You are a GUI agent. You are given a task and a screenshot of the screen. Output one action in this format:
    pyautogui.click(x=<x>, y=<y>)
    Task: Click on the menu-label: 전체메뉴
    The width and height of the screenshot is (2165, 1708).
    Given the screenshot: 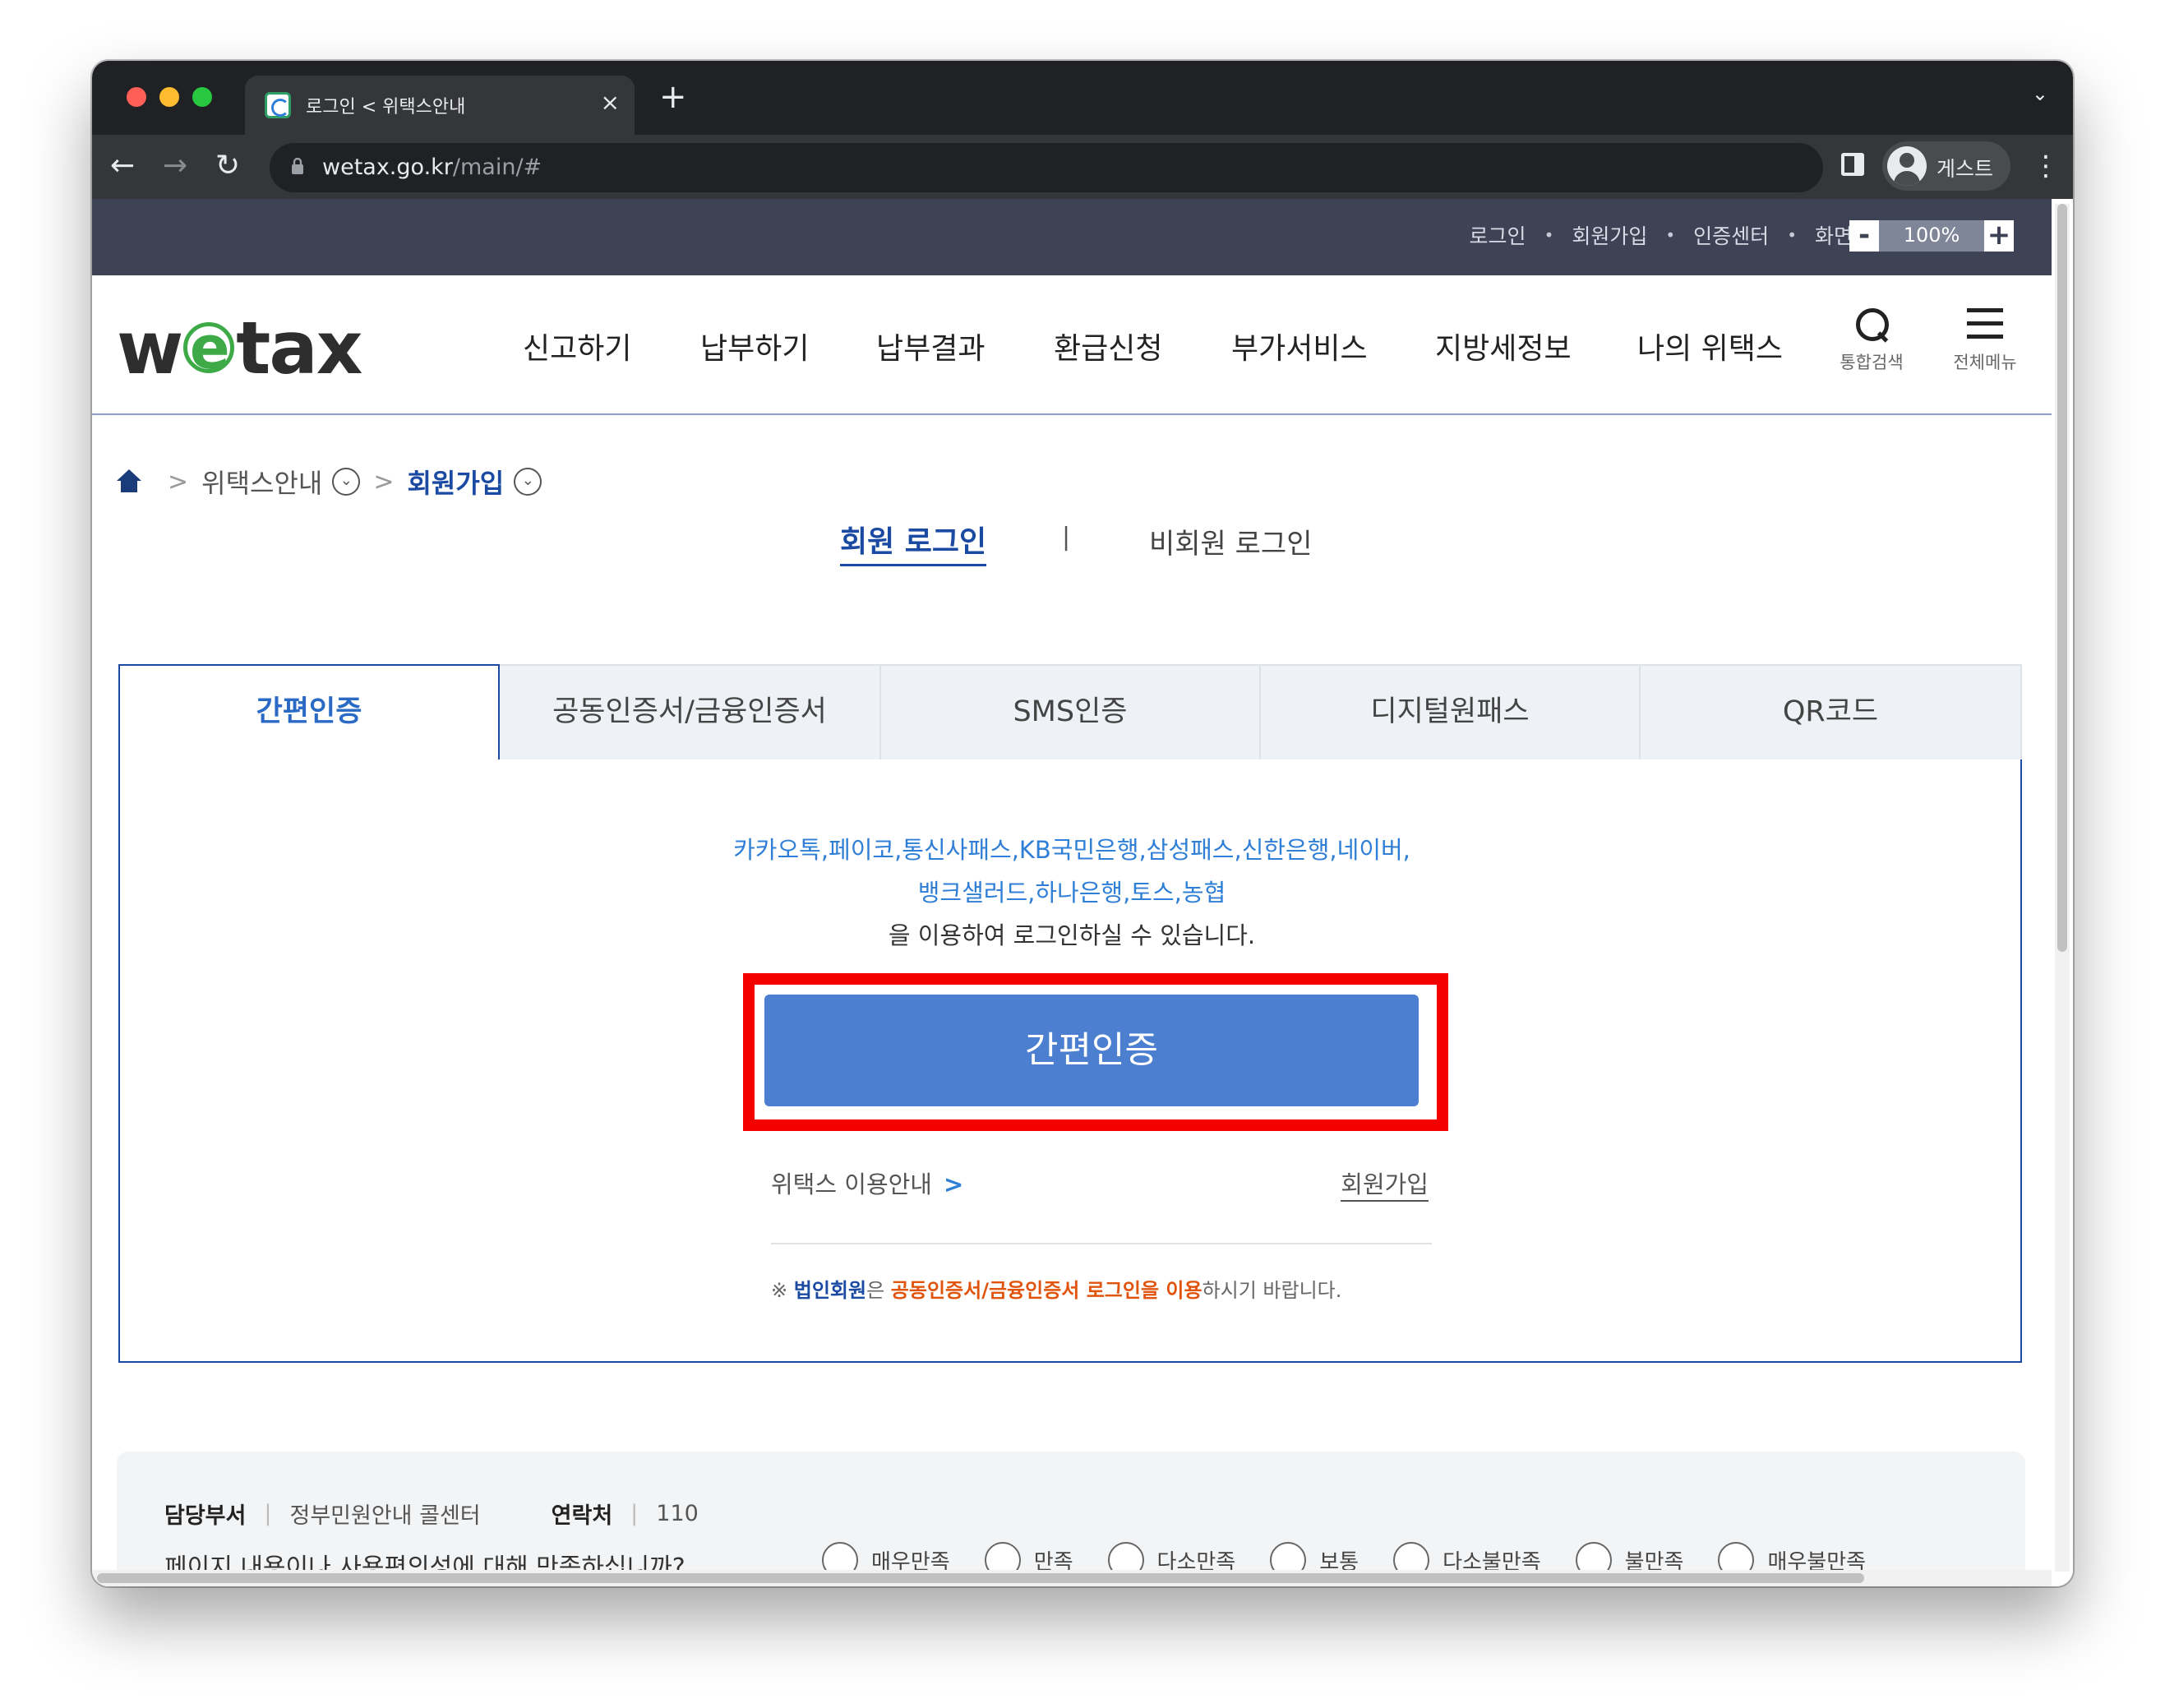 What is the action you would take?
    pyautogui.click(x=1985, y=362)
    